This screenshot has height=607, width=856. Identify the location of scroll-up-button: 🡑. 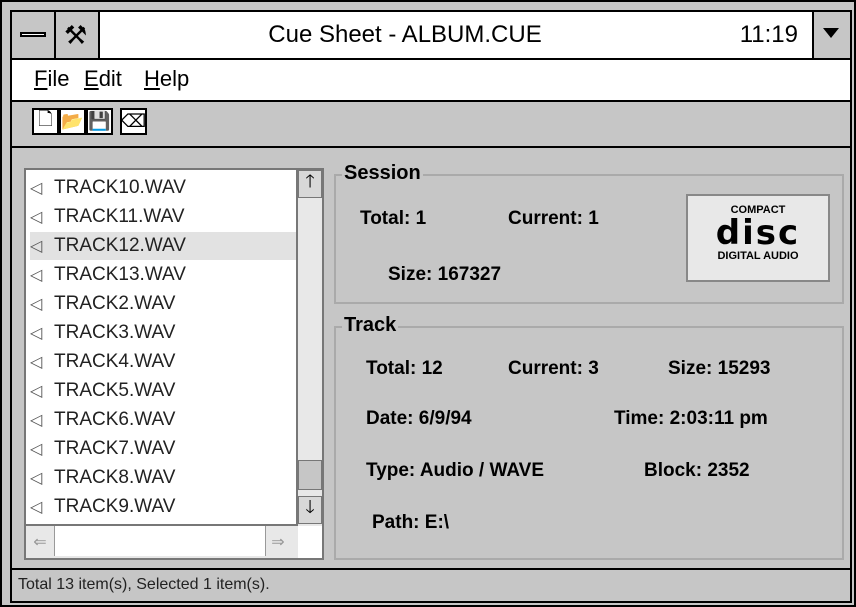
(310, 184).